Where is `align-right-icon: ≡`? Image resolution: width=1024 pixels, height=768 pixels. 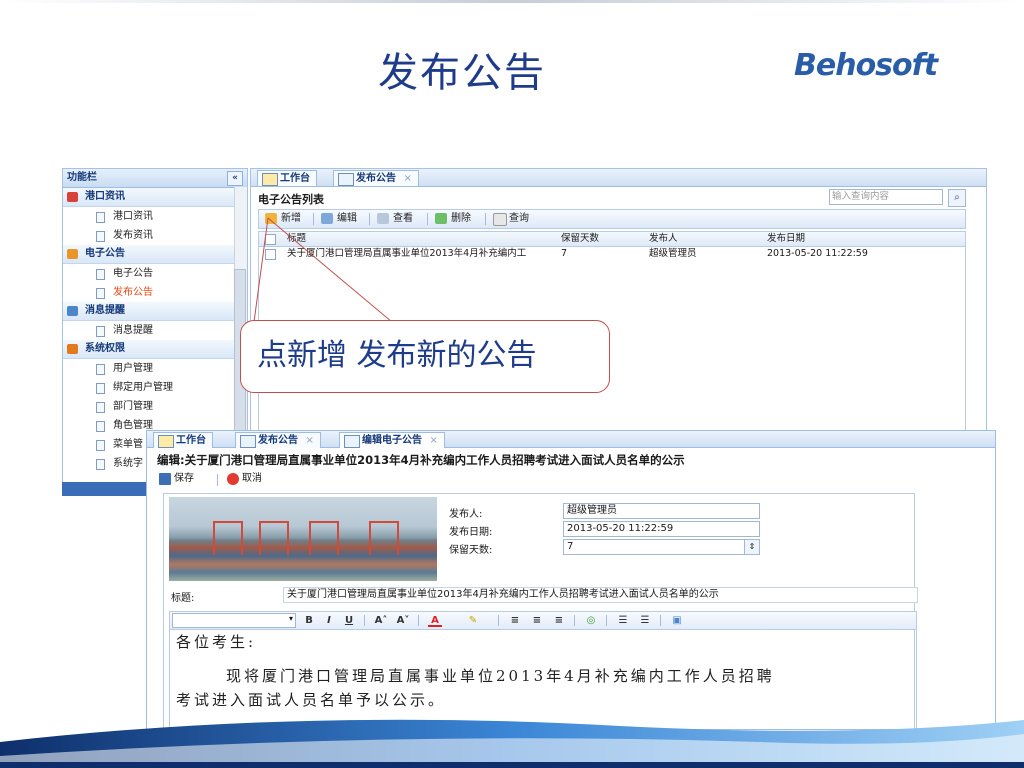
align-right-icon: ≡ is located at coordinates (559, 620).